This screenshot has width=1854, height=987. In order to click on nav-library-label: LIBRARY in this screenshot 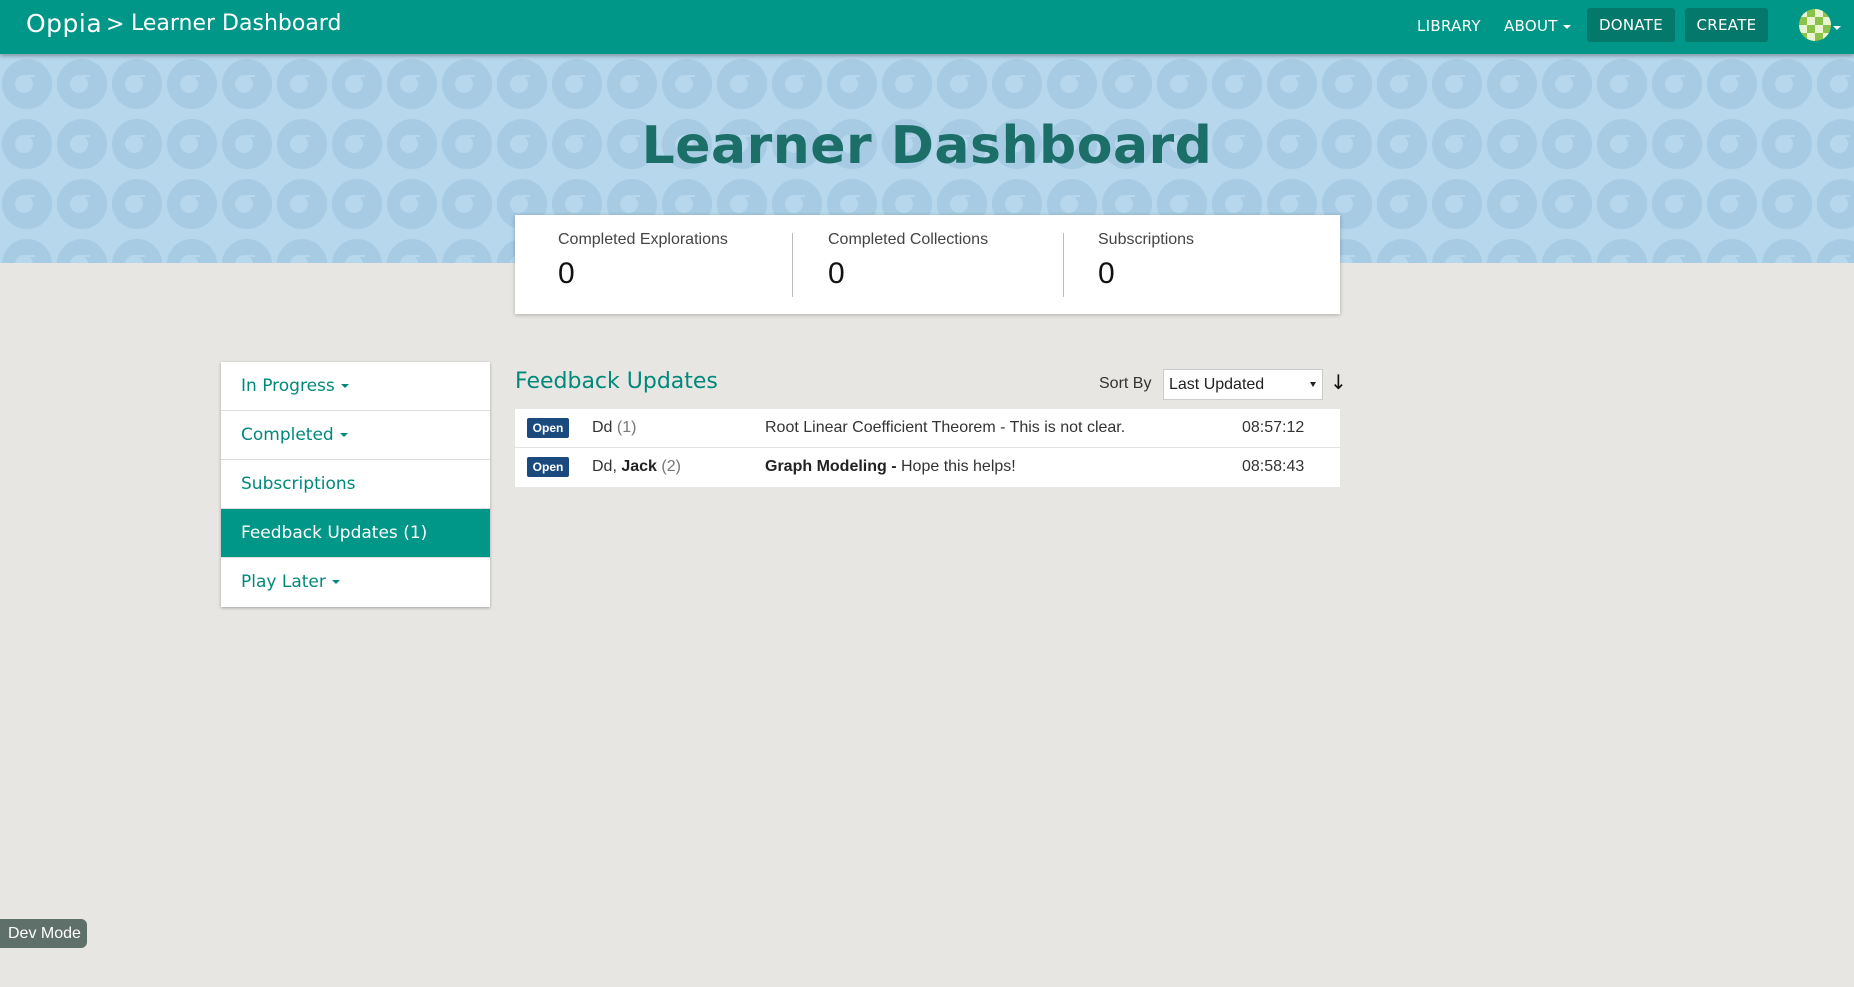, I will do `click(1449, 26)`.